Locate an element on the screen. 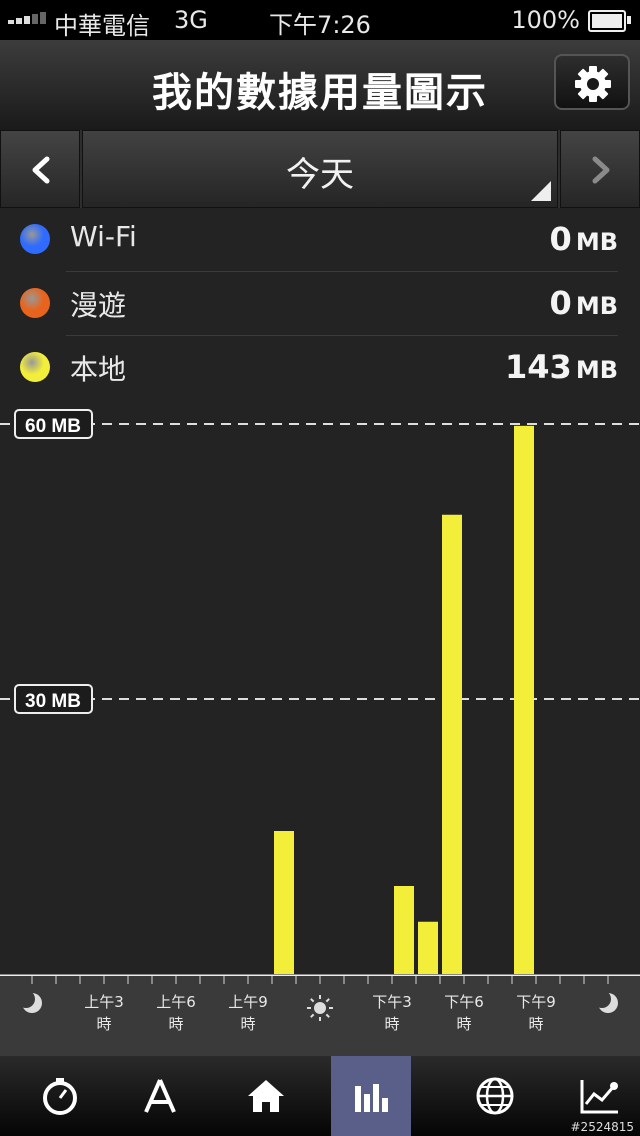 This screenshot has width=640, height=1136. status-bar: 中華電信 3G 下午7:26 100% is located at coordinates (320, 20).